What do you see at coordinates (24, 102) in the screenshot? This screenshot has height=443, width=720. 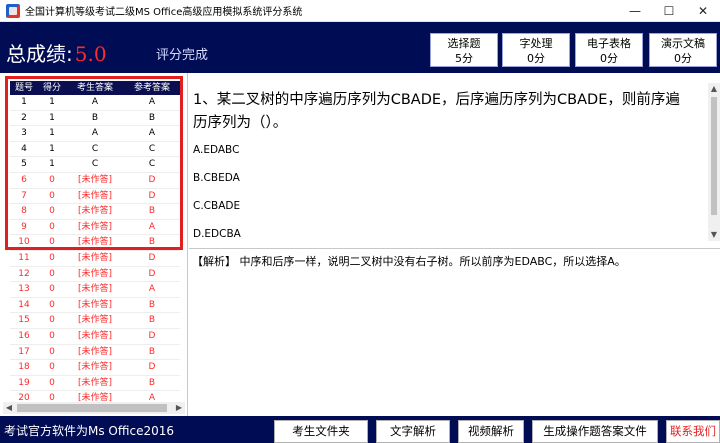 I see `cell-number: 1` at bounding box center [24, 102].